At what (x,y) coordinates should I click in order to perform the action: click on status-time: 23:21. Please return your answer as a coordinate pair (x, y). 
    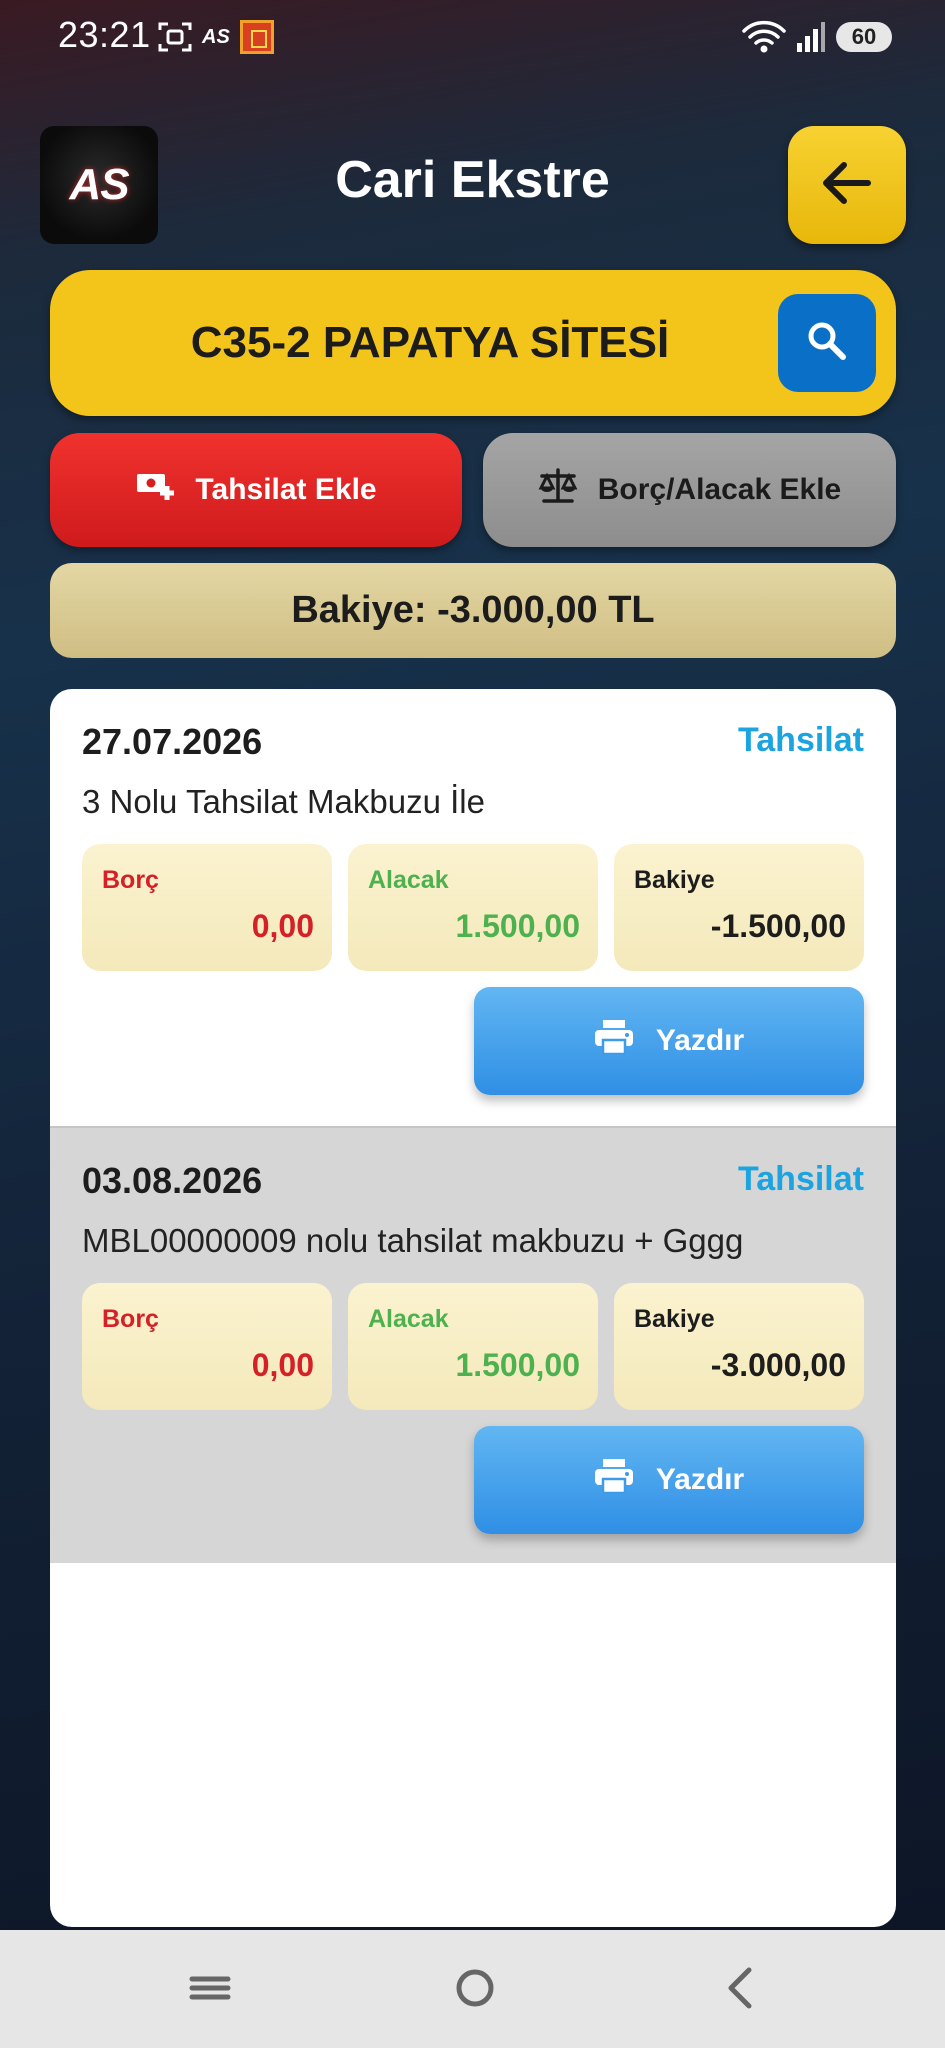
    Looking at the image, I should click on (104, 34).